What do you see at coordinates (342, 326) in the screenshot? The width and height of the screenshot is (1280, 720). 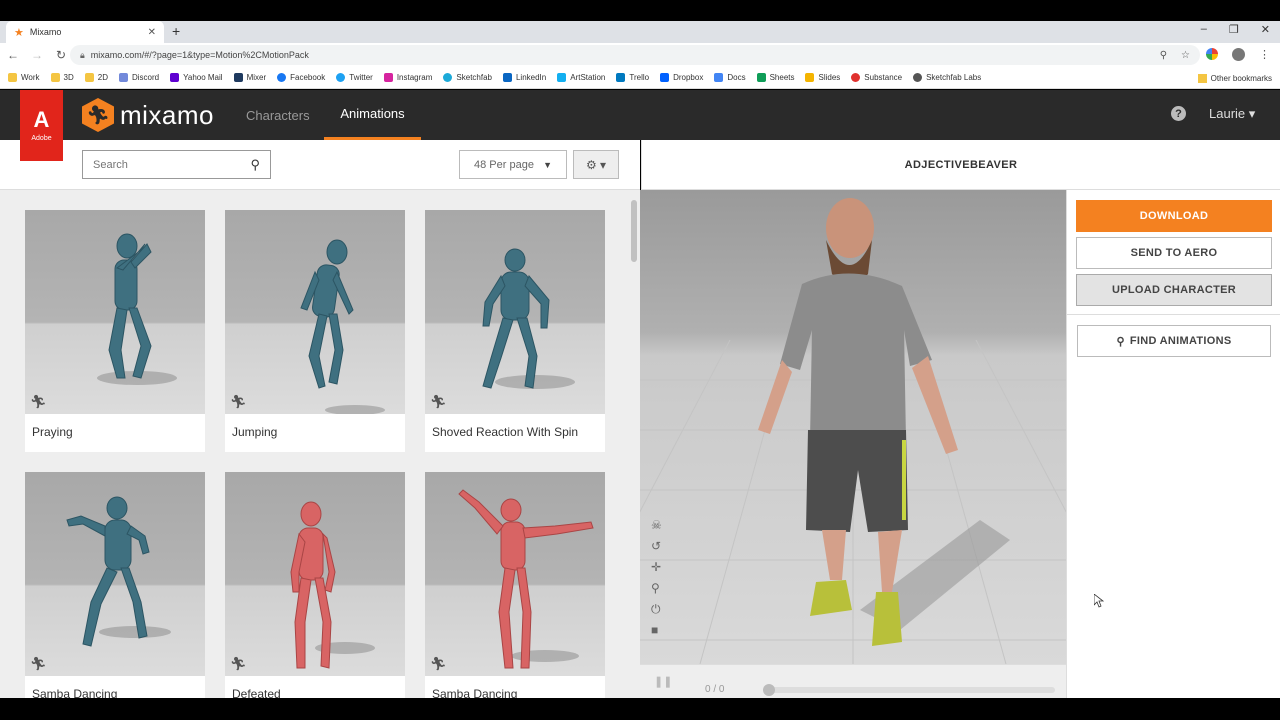 I see `figure-jumping` at bounding box center [342, 326].